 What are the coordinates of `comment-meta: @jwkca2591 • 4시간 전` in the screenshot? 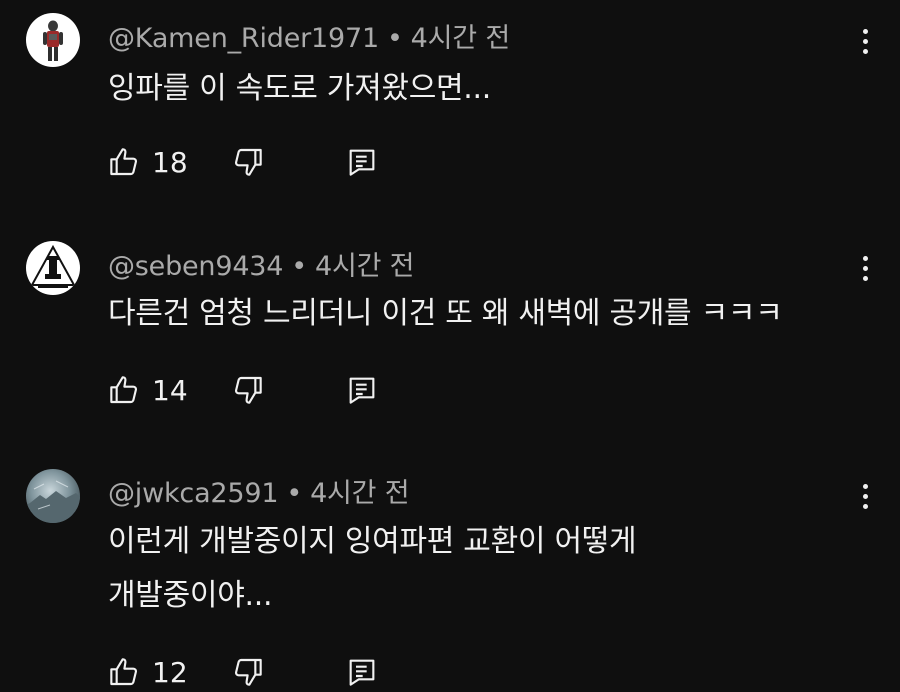 It's located at (259, 490).